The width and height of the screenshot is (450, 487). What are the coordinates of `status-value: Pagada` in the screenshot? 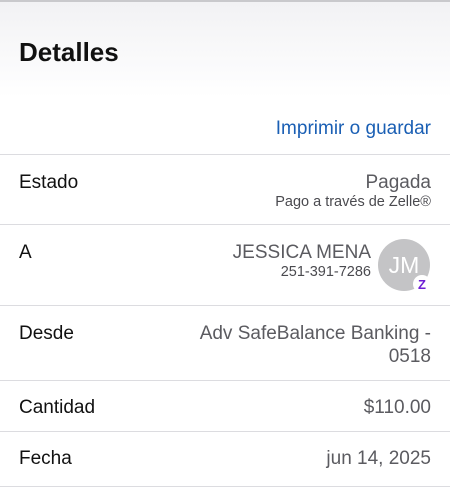 It's located at (398, 182).